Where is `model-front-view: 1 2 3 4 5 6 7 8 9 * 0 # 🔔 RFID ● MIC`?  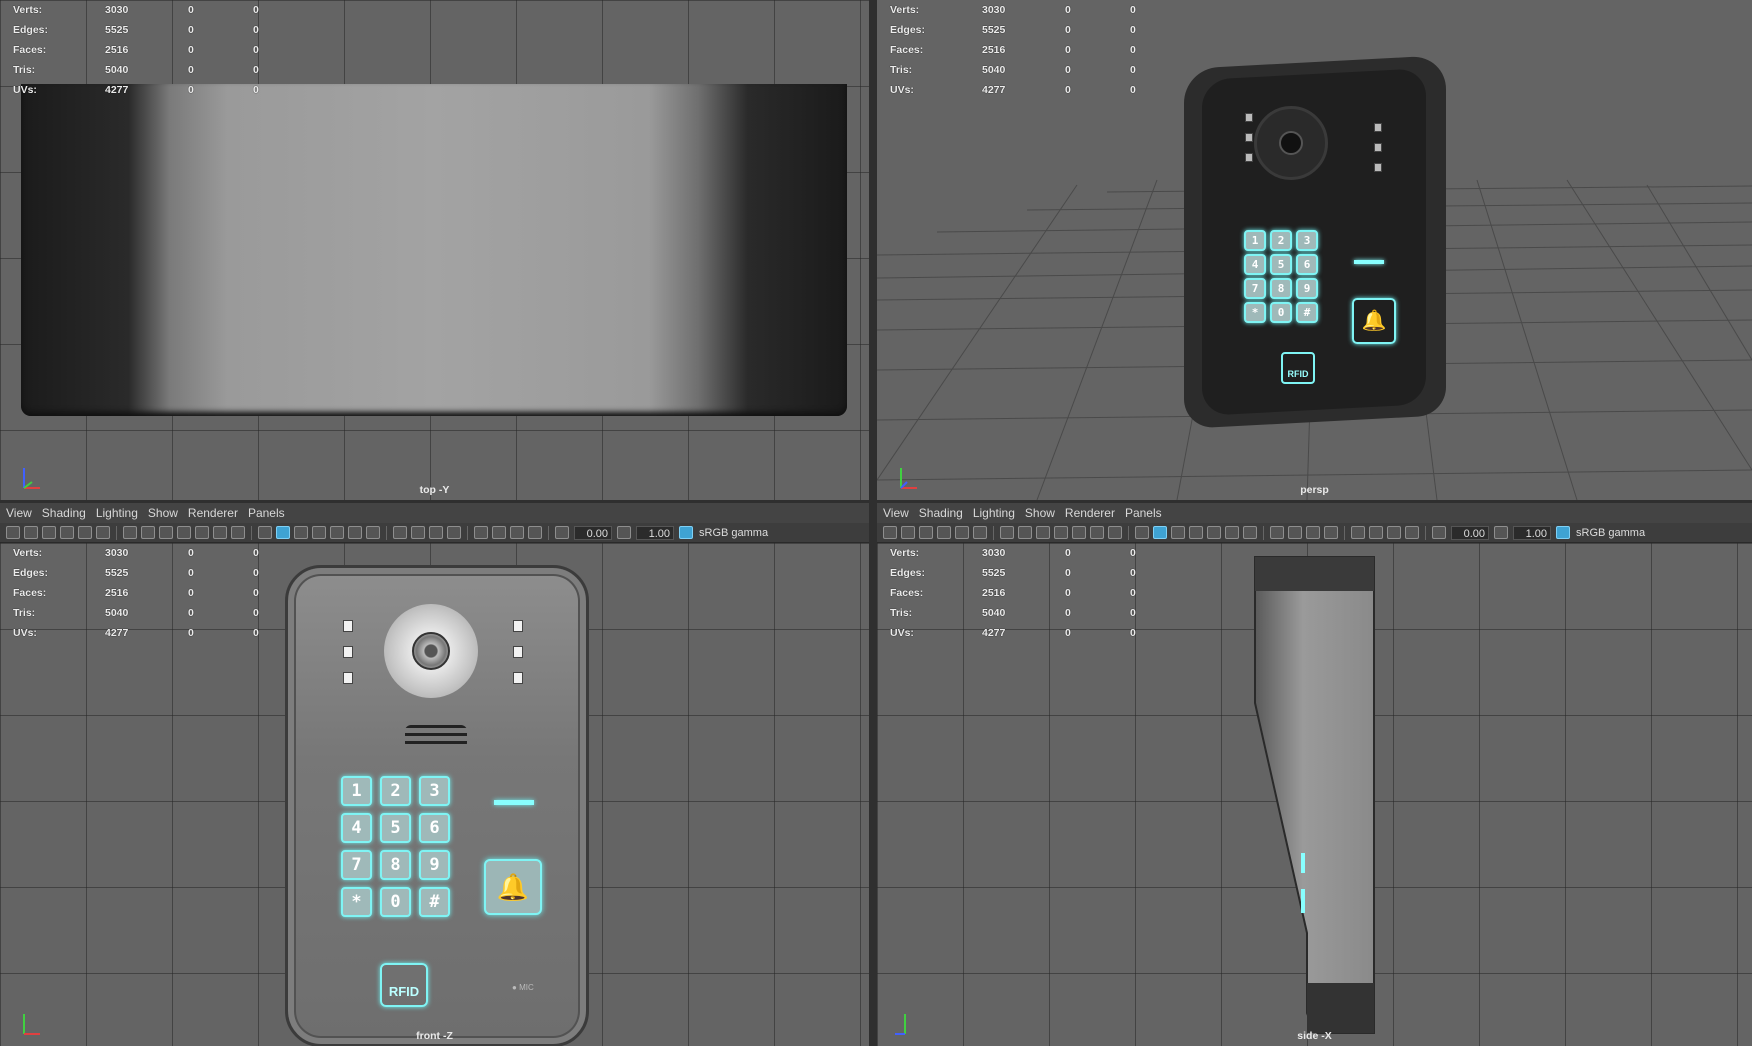 model-front-view: 1 2 3 4 5 6 7 8 9 * 0 # 🔔 RFID ● MIC is located at coordinates (437, 805).